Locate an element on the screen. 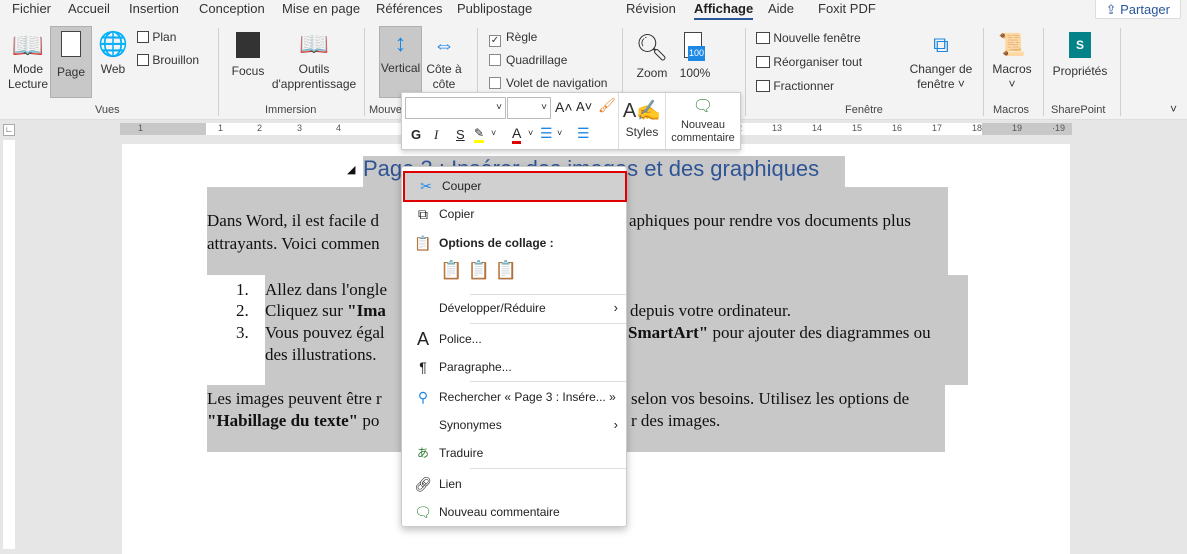 The image size is (1187, 554). font-size-dropdown: ˅ is located at coordinates (529, 108).